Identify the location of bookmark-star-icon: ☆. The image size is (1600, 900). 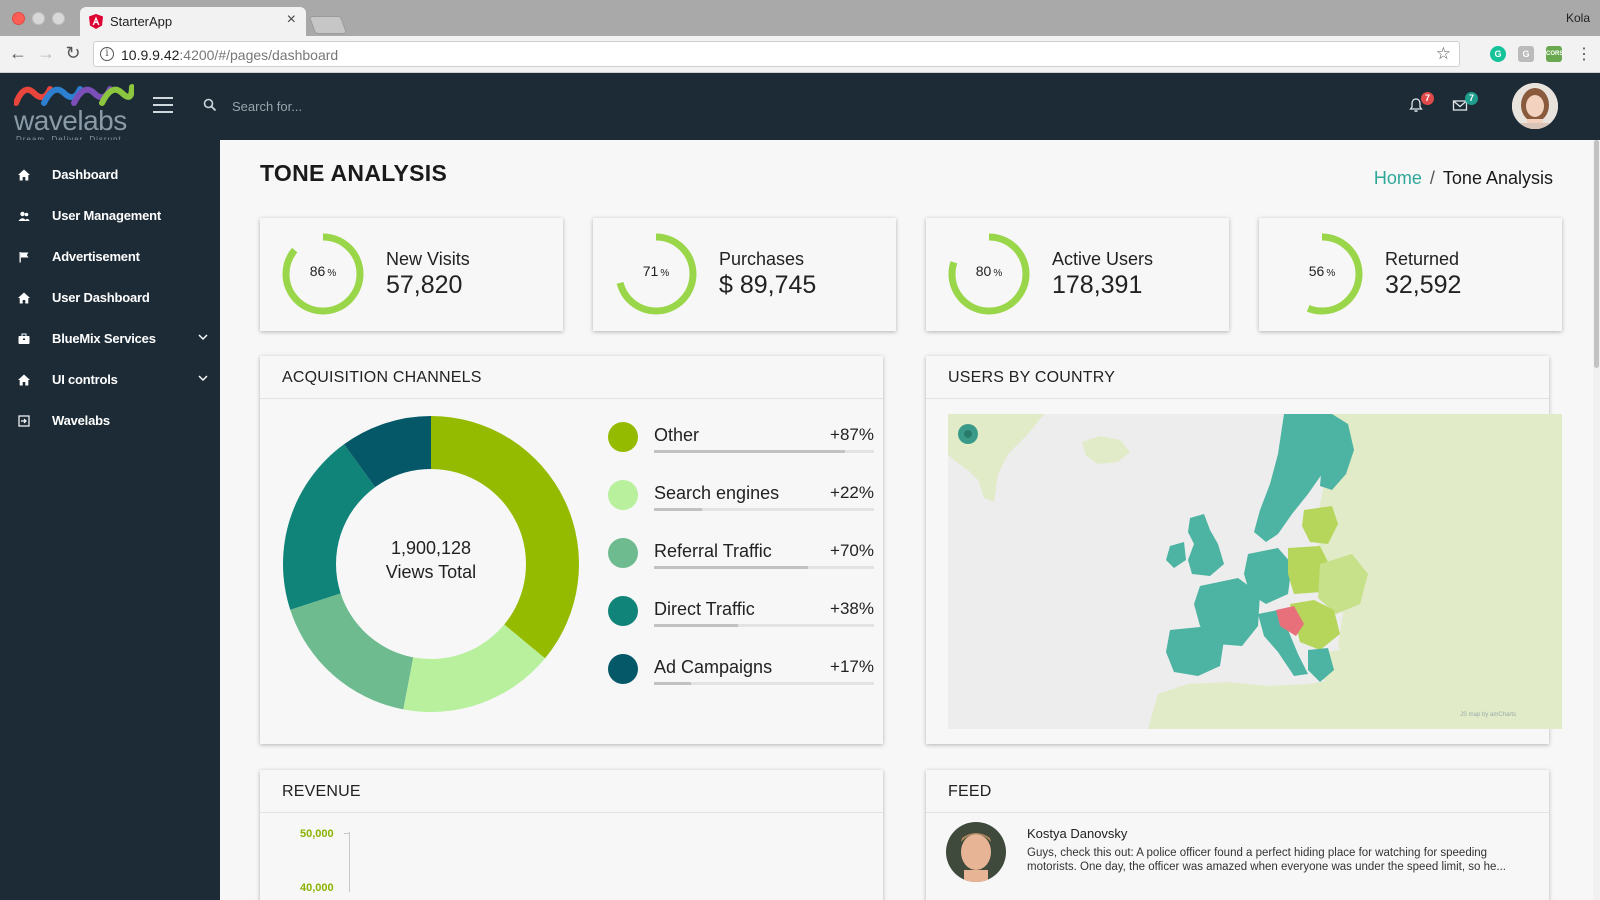
(1443, 54).